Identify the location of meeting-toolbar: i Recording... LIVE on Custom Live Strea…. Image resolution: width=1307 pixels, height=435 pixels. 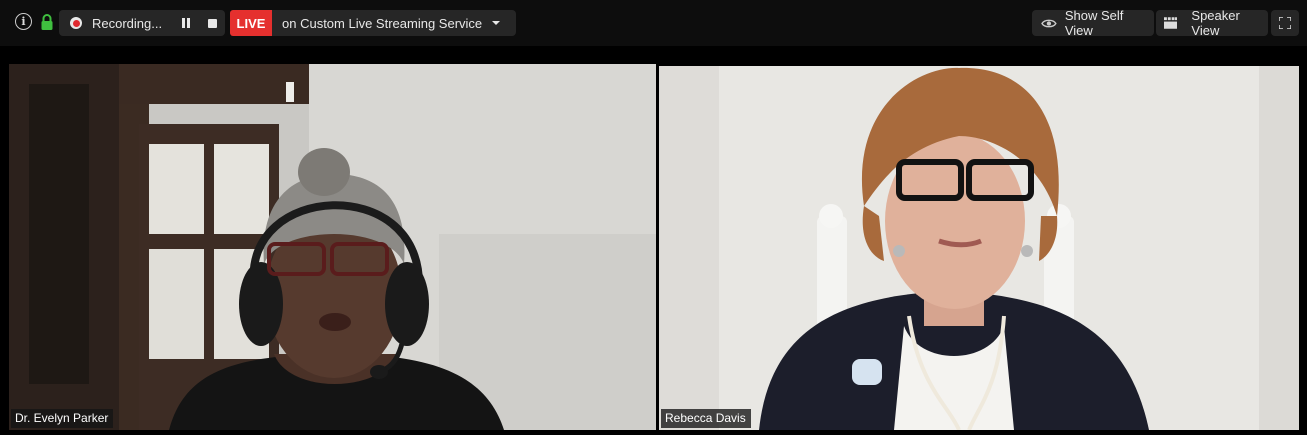
(653, 23).